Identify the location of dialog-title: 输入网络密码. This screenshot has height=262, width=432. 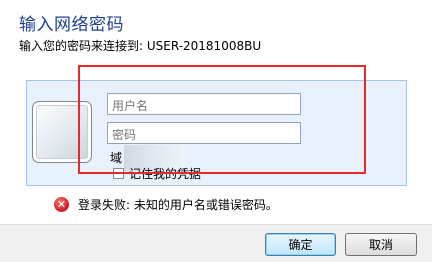
(71, 25).